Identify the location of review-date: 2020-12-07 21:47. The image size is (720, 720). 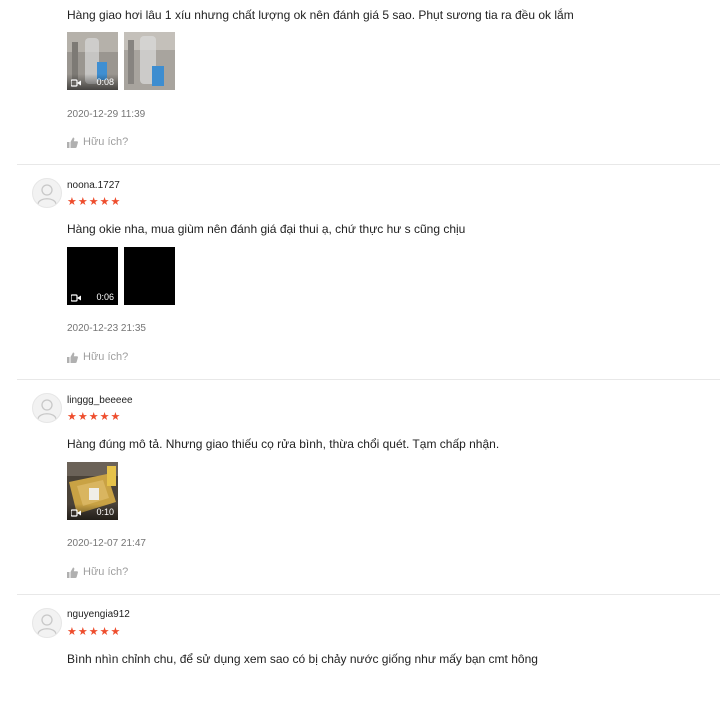
(106, 543).